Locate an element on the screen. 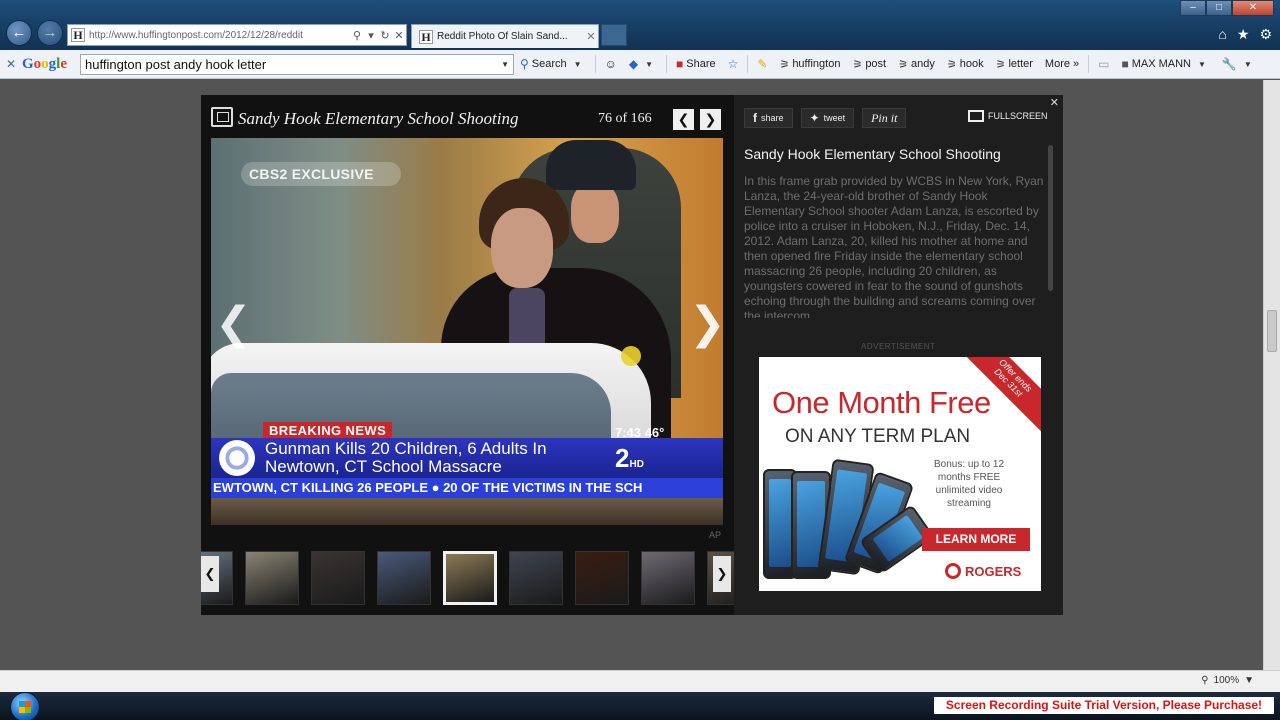  slide-counter: 76 of 166 is located at coordinates (625, 118).